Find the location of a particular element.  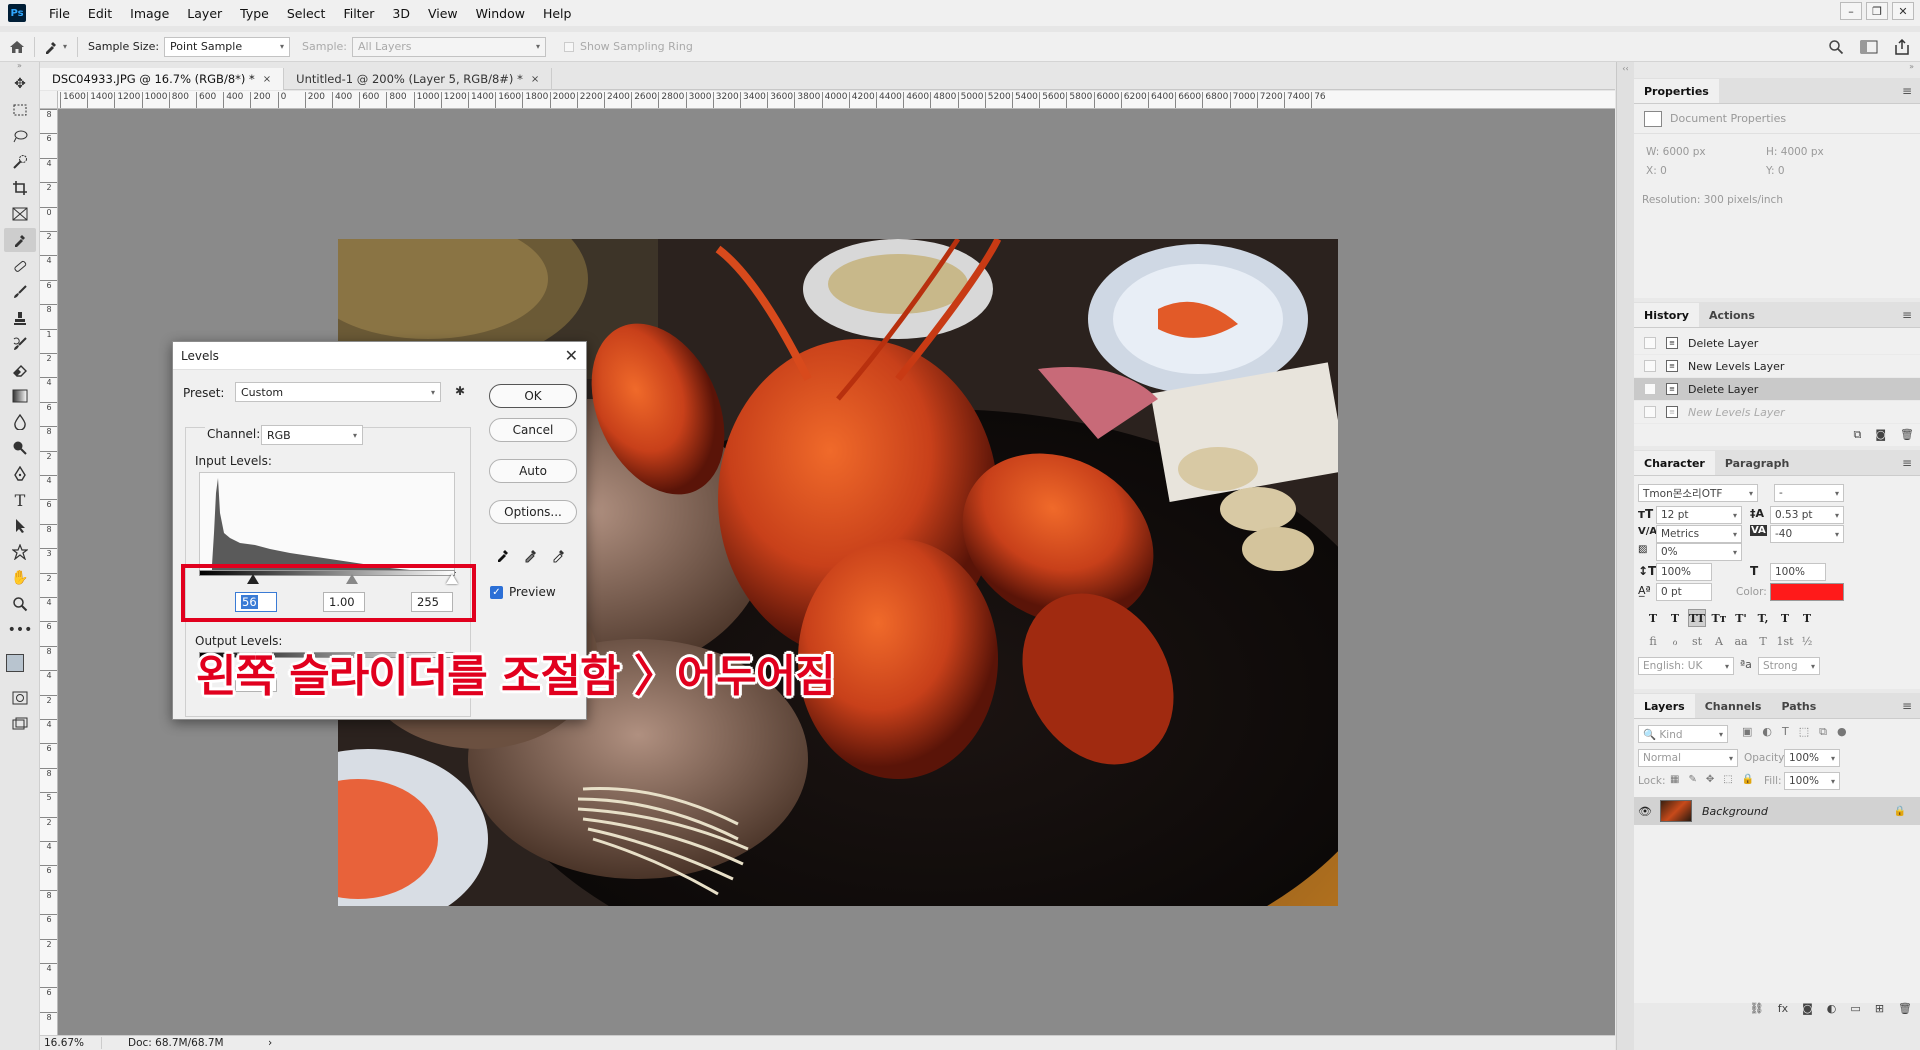

more-tools-icon: ••• is located at coordinates (20, 630).